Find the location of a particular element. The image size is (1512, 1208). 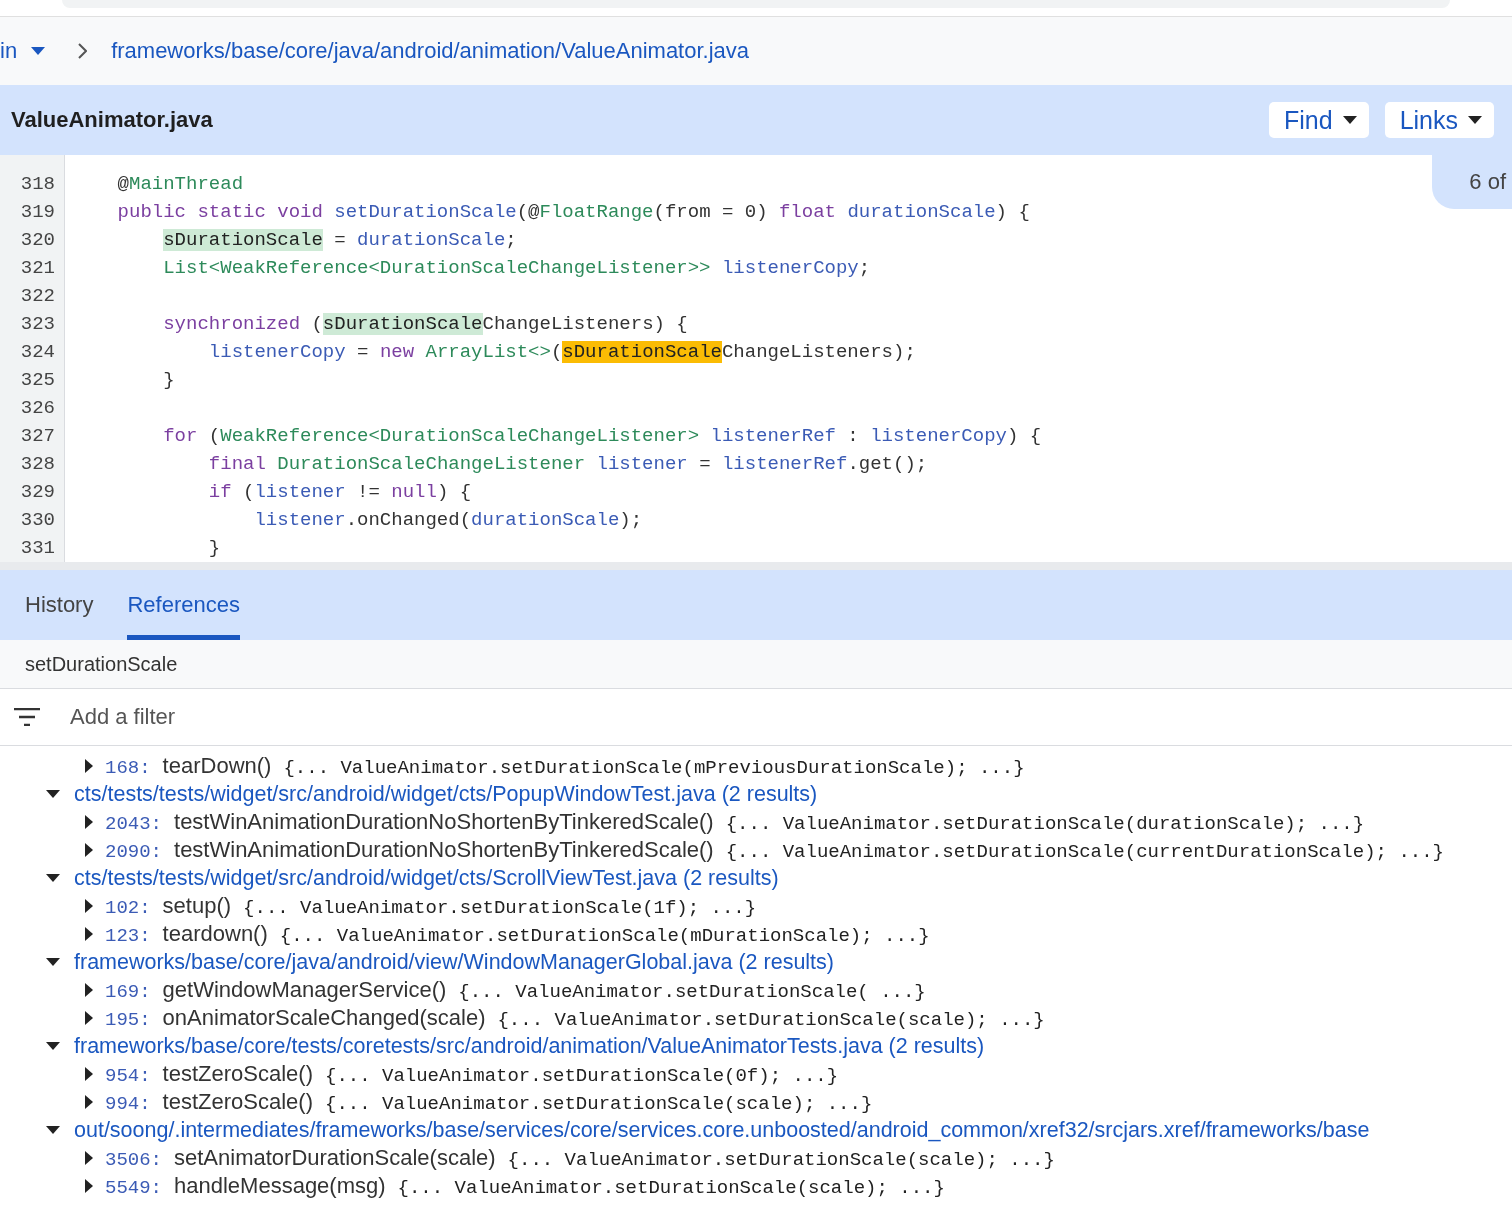

filter-input: Add a filter is located at coordinates (790, 717).